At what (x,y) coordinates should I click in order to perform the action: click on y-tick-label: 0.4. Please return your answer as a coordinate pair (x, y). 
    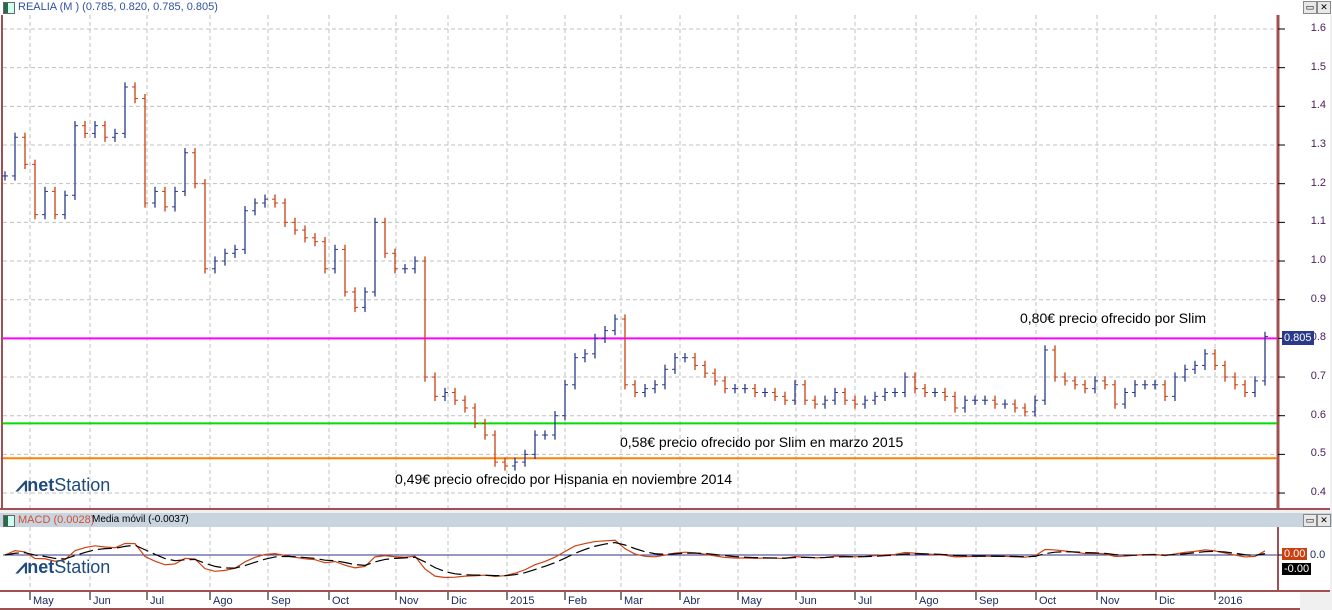
    Looking at the image, I should click on (1318, 492).